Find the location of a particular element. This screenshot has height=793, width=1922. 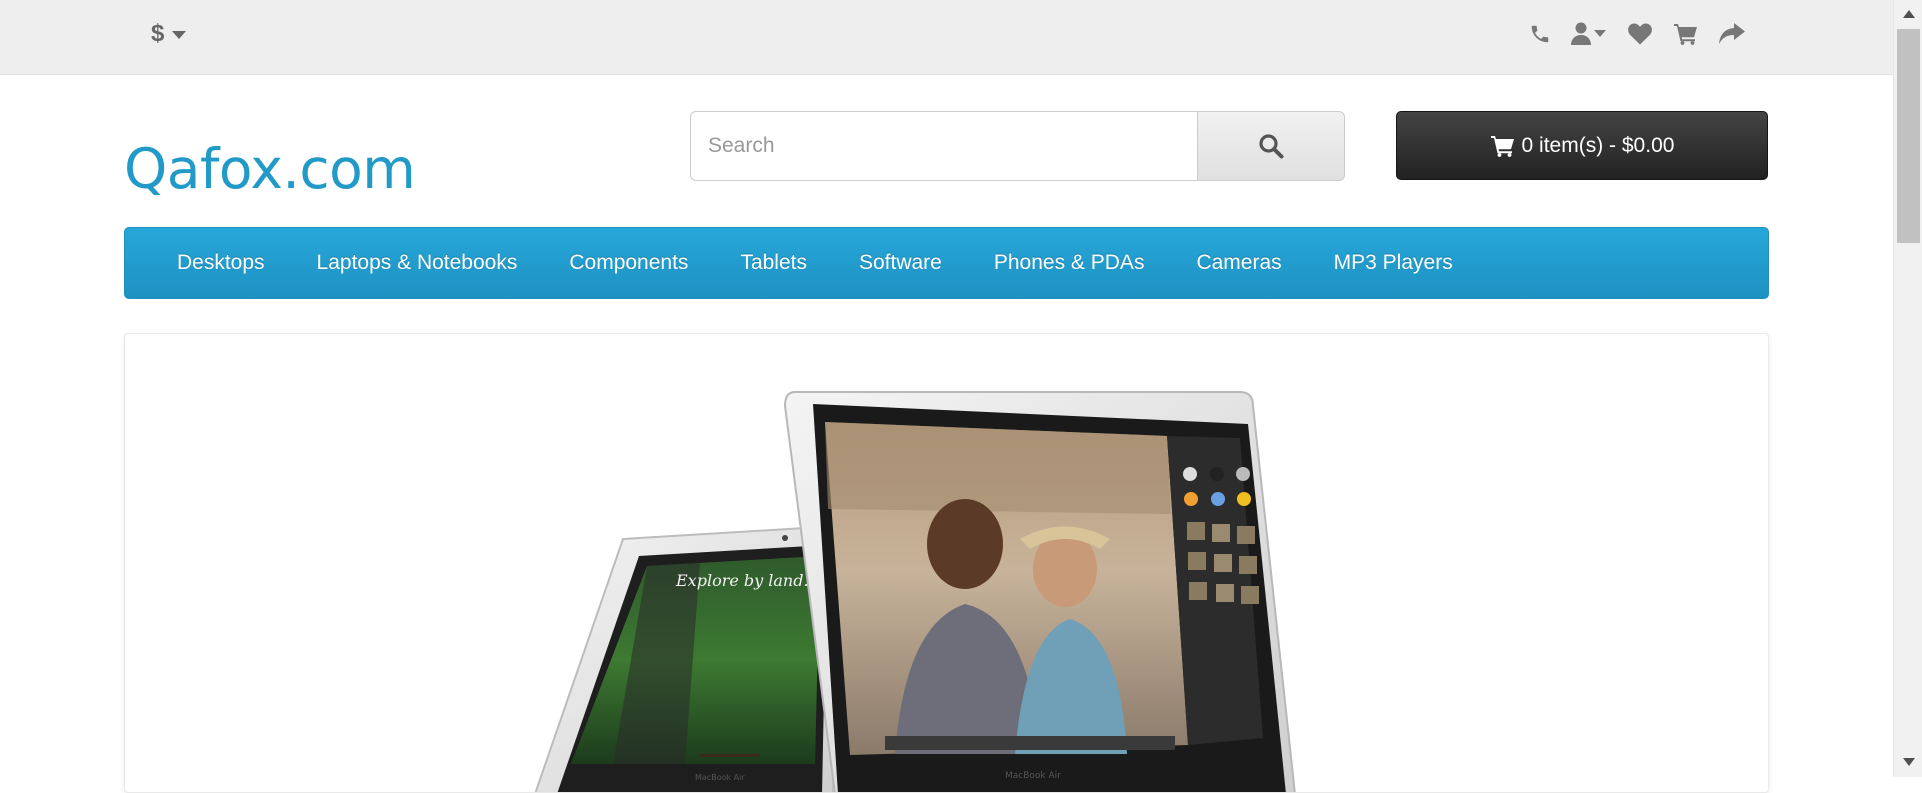

page-scrollbar is located at coordinates (1907, 388).